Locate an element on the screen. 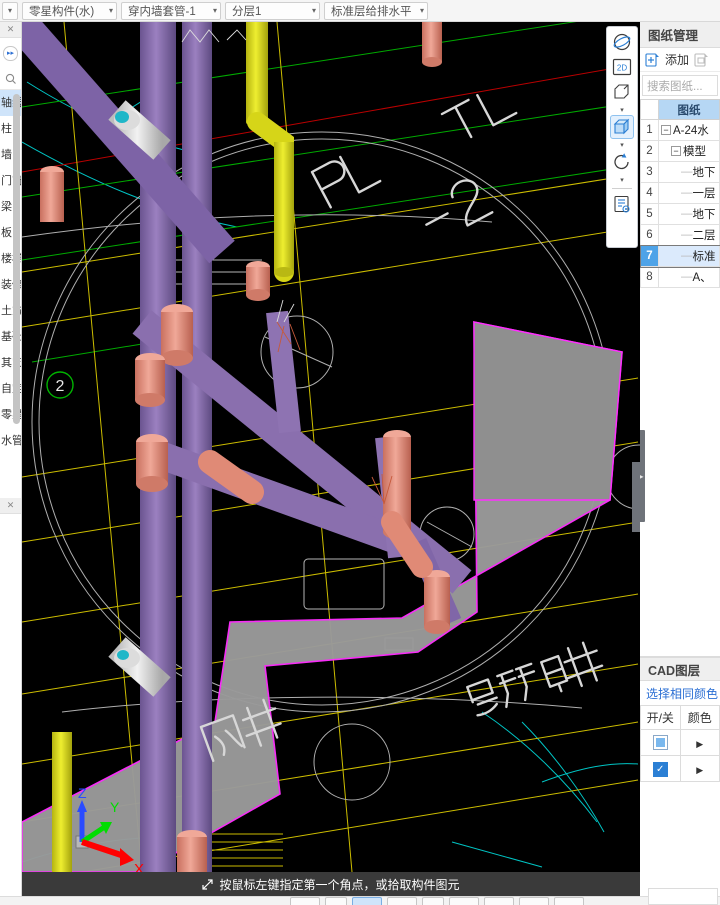  sheet-row-name-cell: − A-24水 is located at coordinates (689, 130).